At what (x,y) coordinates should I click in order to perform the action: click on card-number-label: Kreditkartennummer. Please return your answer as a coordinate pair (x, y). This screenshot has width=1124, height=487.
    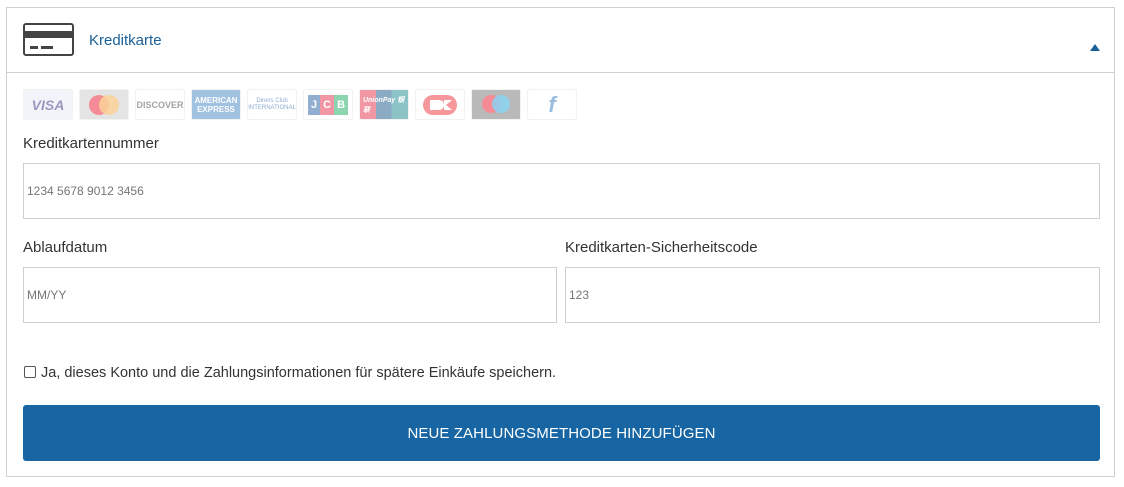
    Looking at the image, I should click on (91, 143).